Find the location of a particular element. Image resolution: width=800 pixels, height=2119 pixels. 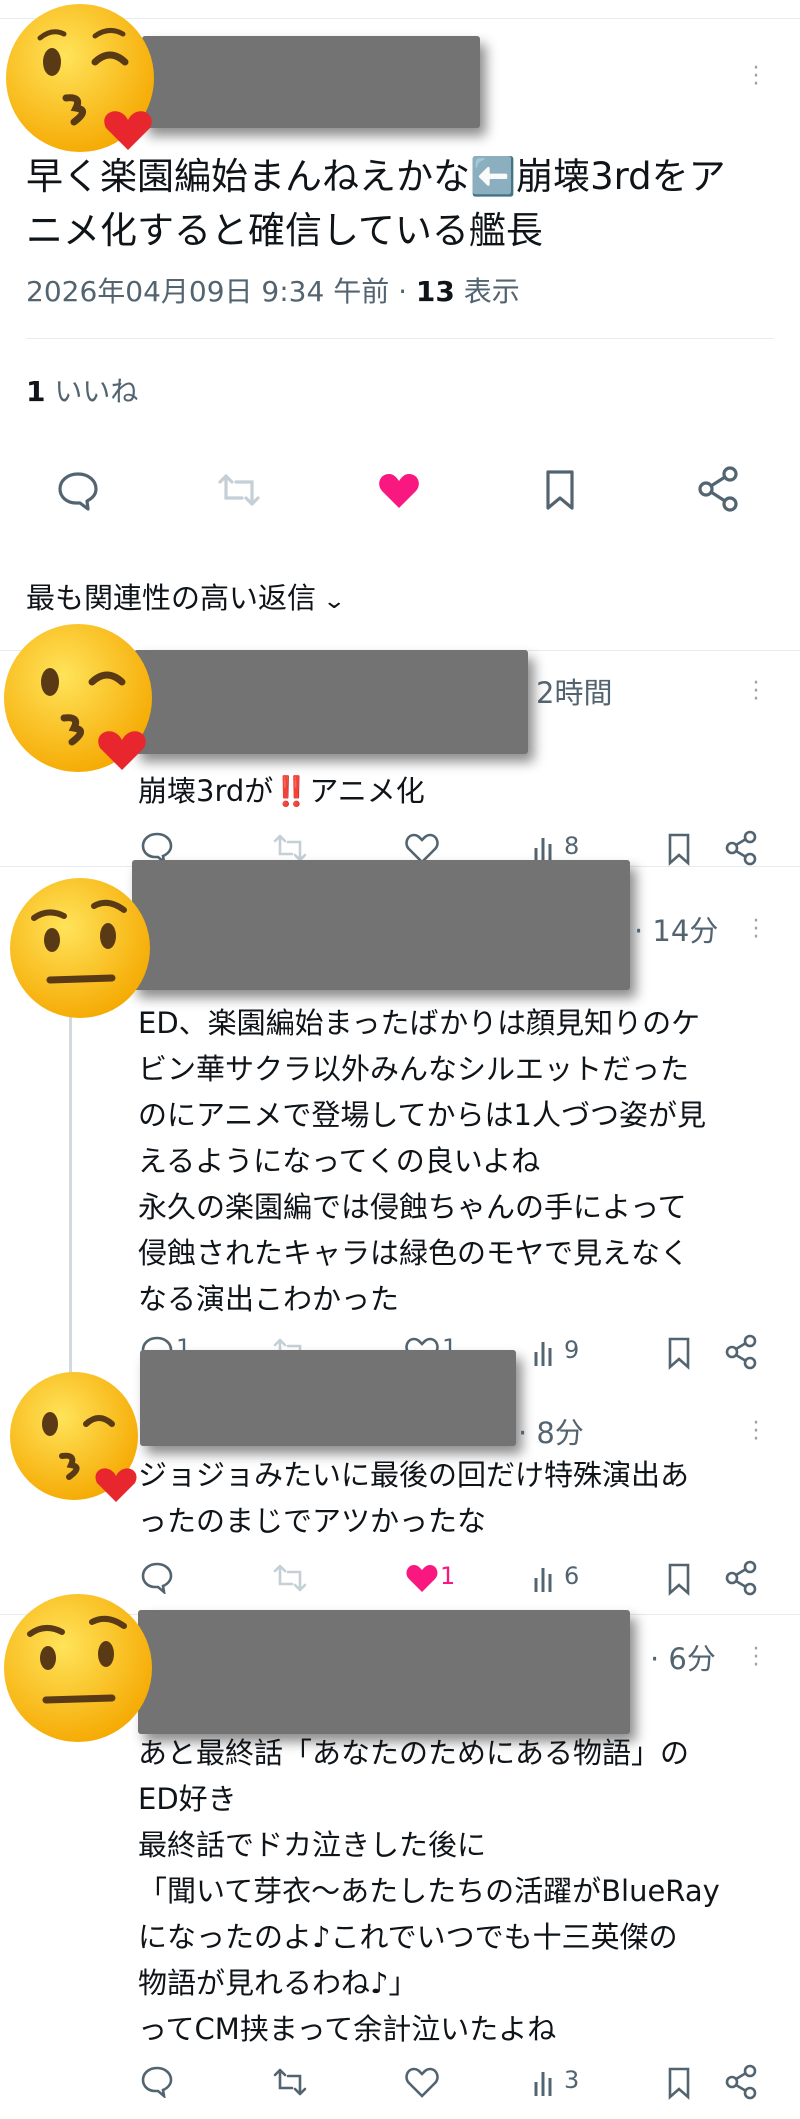

chevron-down-icon: ⌄ is located at coordinates (334, 601).